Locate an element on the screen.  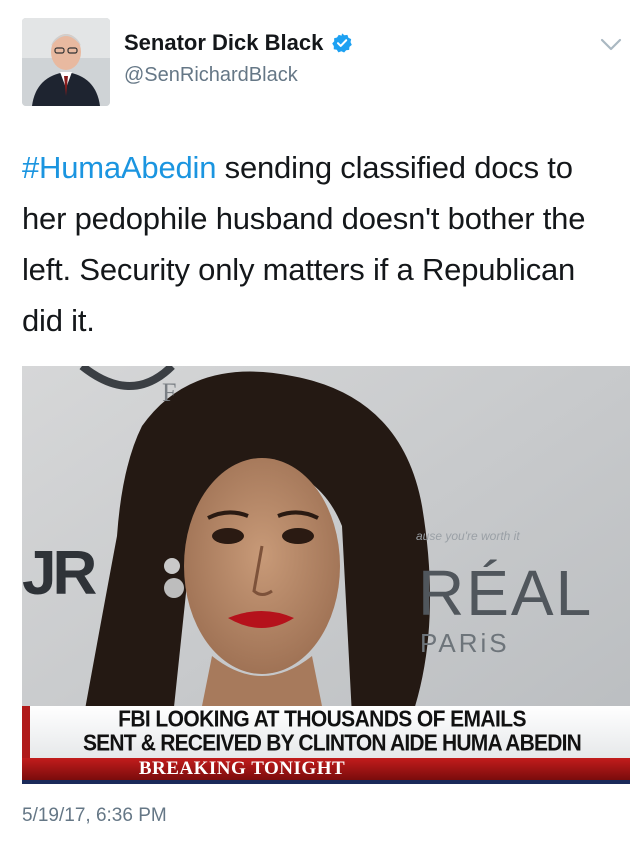
name-row: Senator Dick Black is located at coordinates (238, 43).